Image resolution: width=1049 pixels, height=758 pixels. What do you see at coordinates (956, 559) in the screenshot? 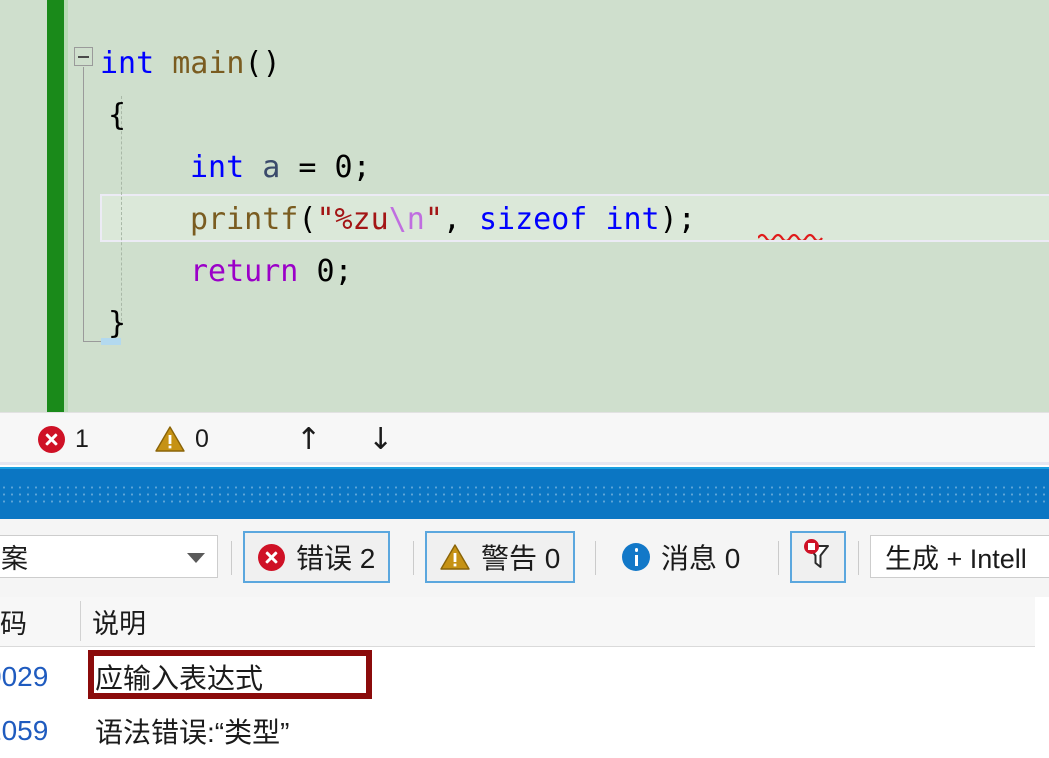
I see `build-scope-value: 生成 + Intell` at bounding box center [956, 559].